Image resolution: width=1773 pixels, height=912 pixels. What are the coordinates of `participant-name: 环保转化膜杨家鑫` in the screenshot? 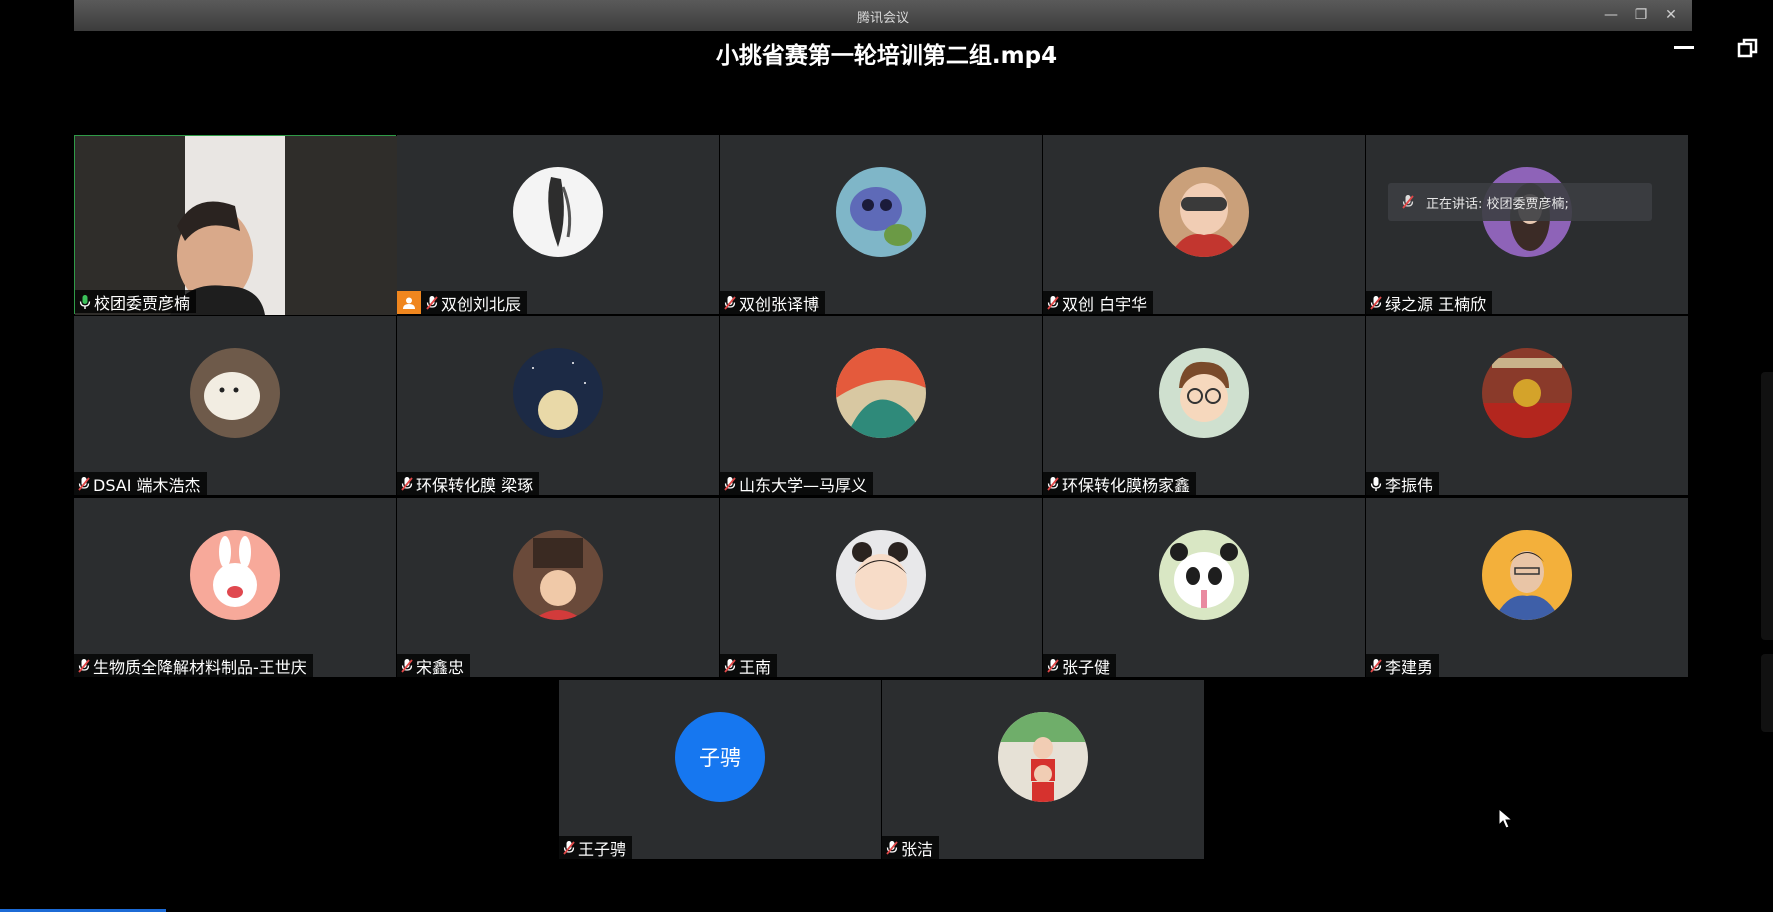 It's located at (1126, 485).